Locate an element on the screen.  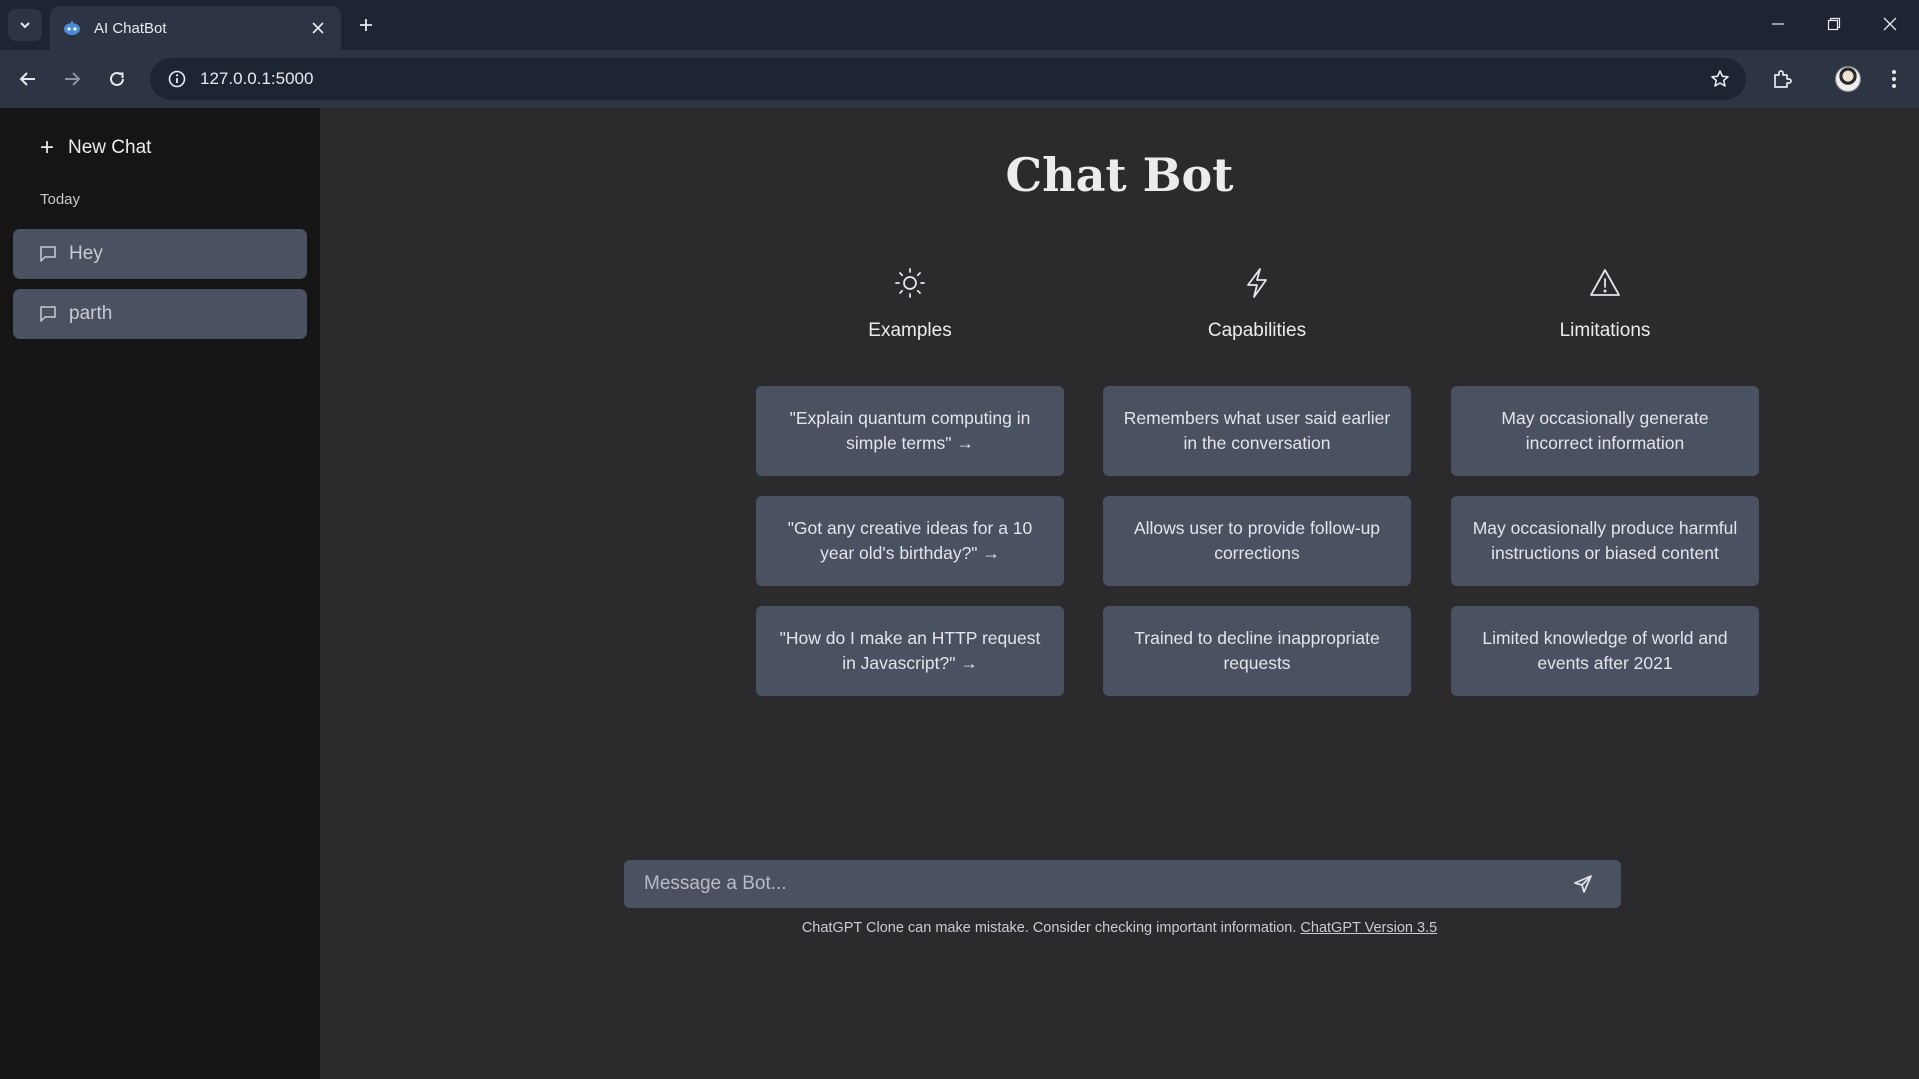
minimize-icon is located at coordinates (1778, 24).